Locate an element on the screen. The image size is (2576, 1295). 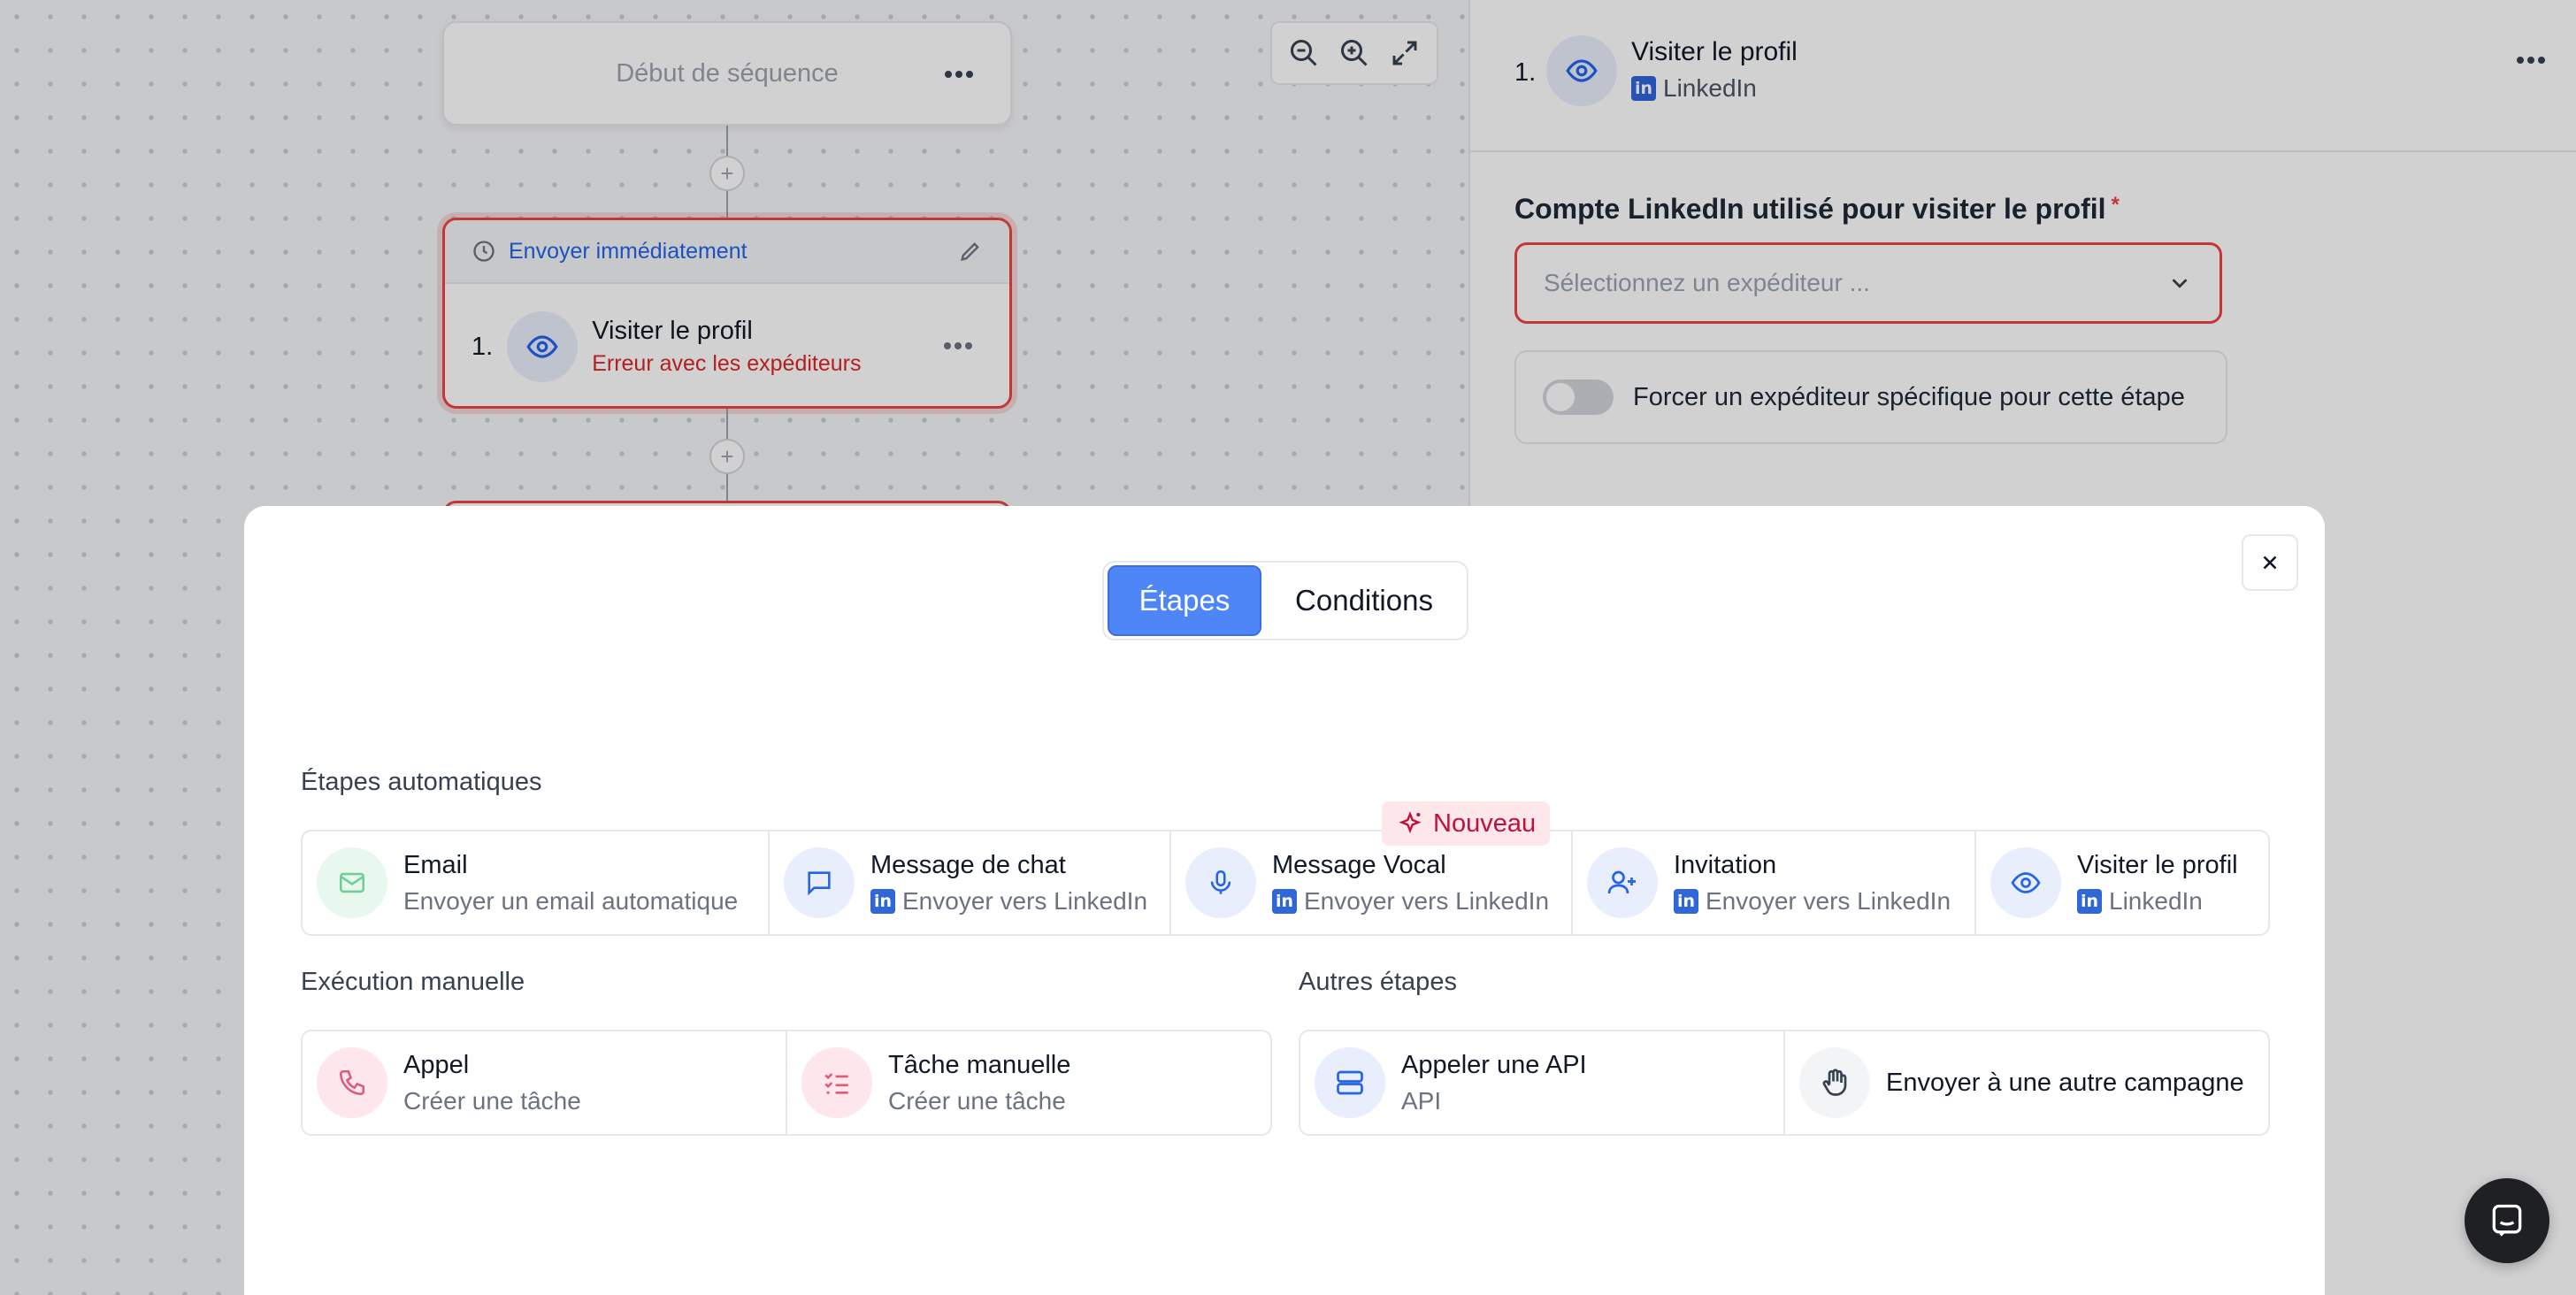
step-card-subtitle: API is located at coordinates (1421, 1100).